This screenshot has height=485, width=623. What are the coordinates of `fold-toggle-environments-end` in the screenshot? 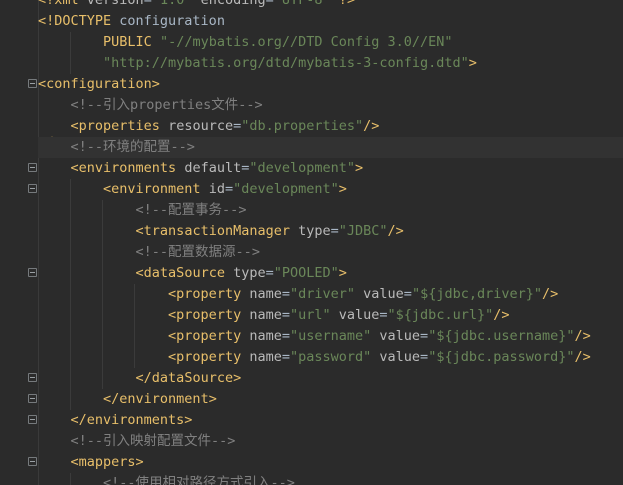 It's located at (32, 419).